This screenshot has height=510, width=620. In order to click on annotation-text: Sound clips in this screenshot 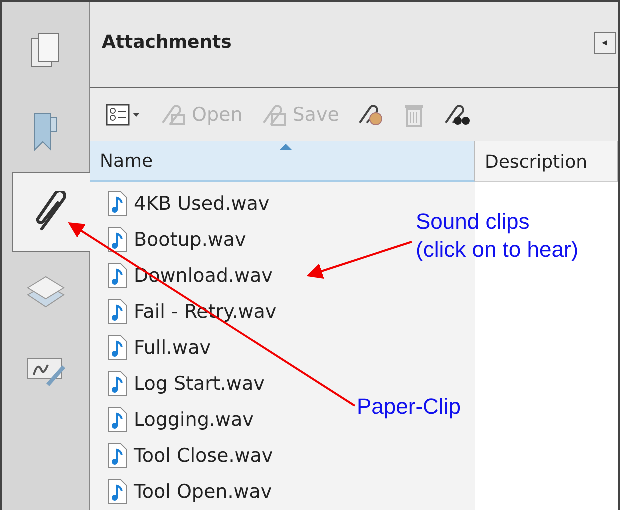, I will do `click(473, 222)`.